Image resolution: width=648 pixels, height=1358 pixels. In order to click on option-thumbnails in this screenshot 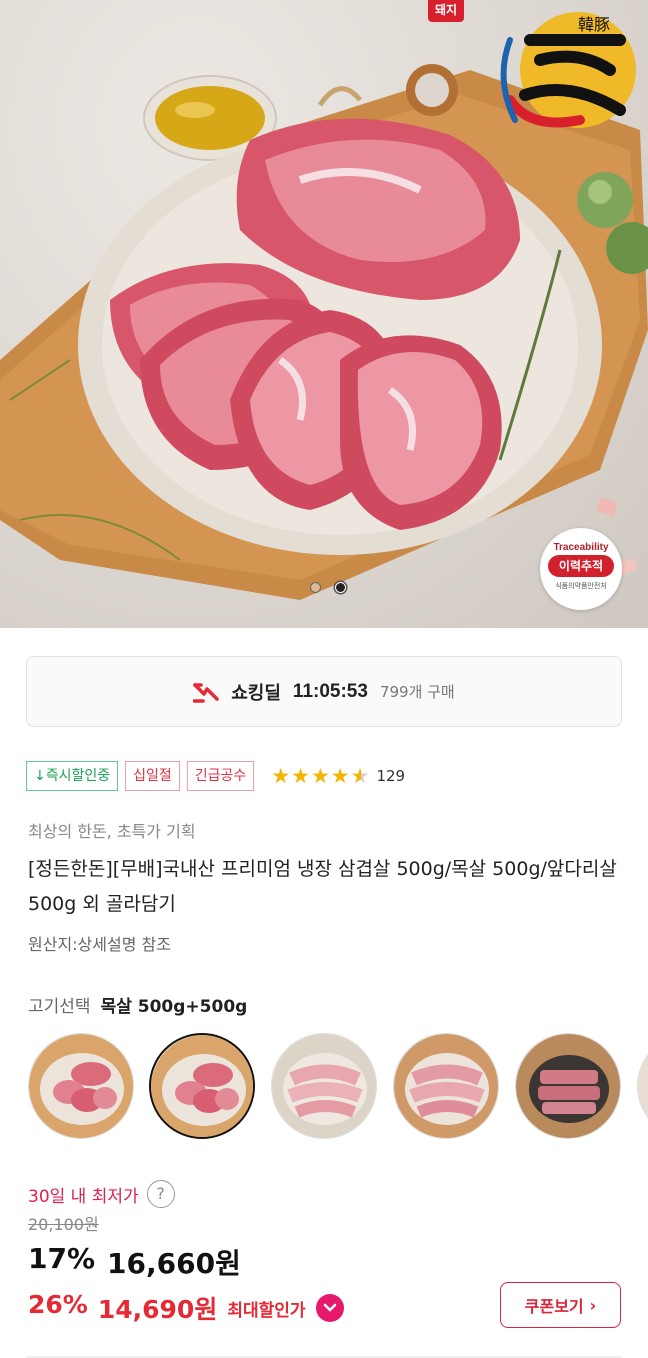, I will do `click(338, 1088)`.